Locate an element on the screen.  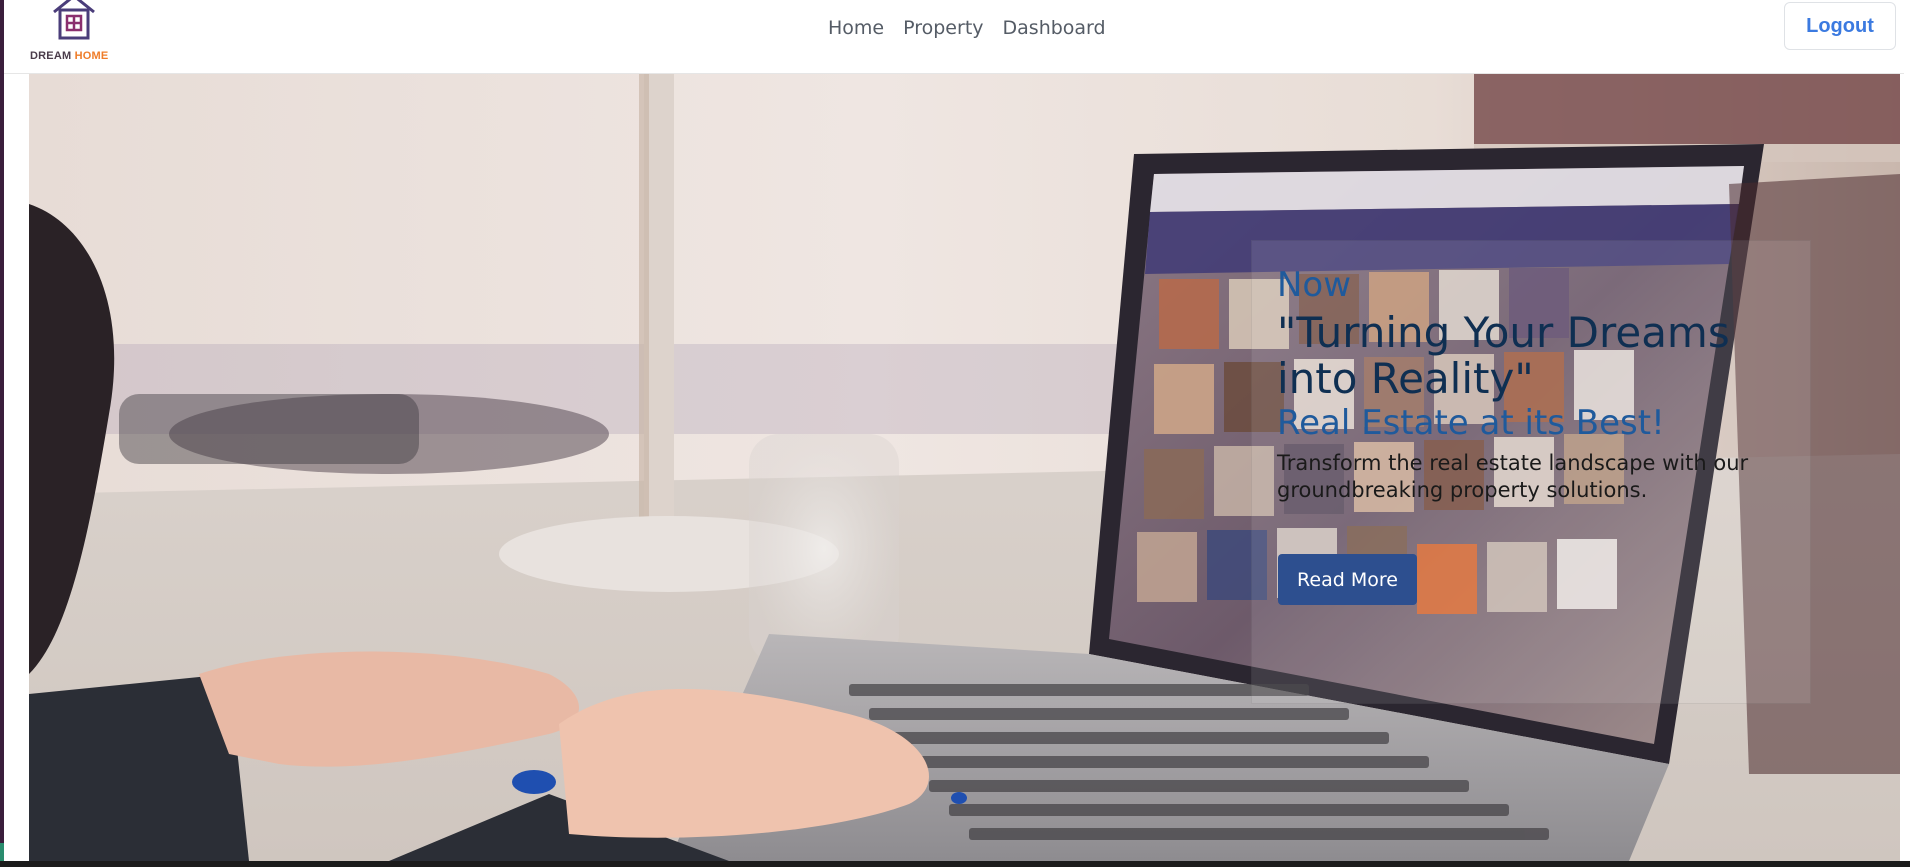
taskbar-edge is located at coordinates (955, 864).